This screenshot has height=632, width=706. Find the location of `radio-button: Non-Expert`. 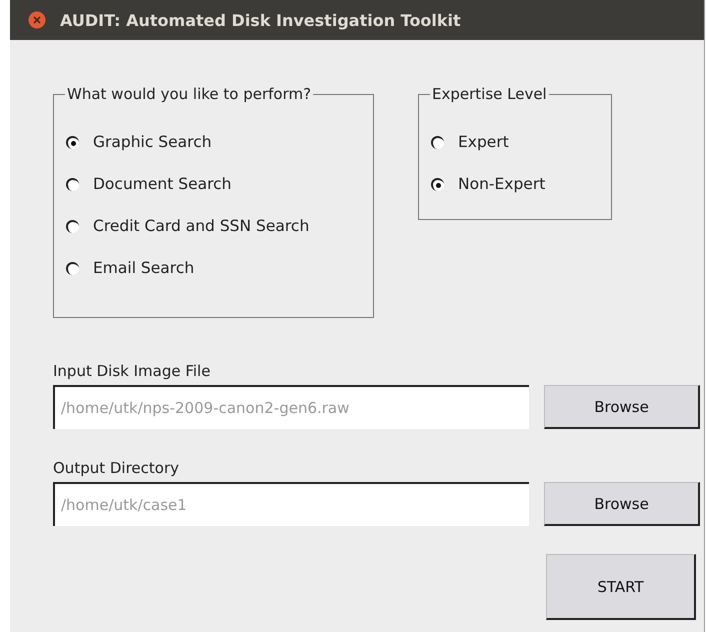

radio-button: Non-Expert is located at coordinates (488, 184).